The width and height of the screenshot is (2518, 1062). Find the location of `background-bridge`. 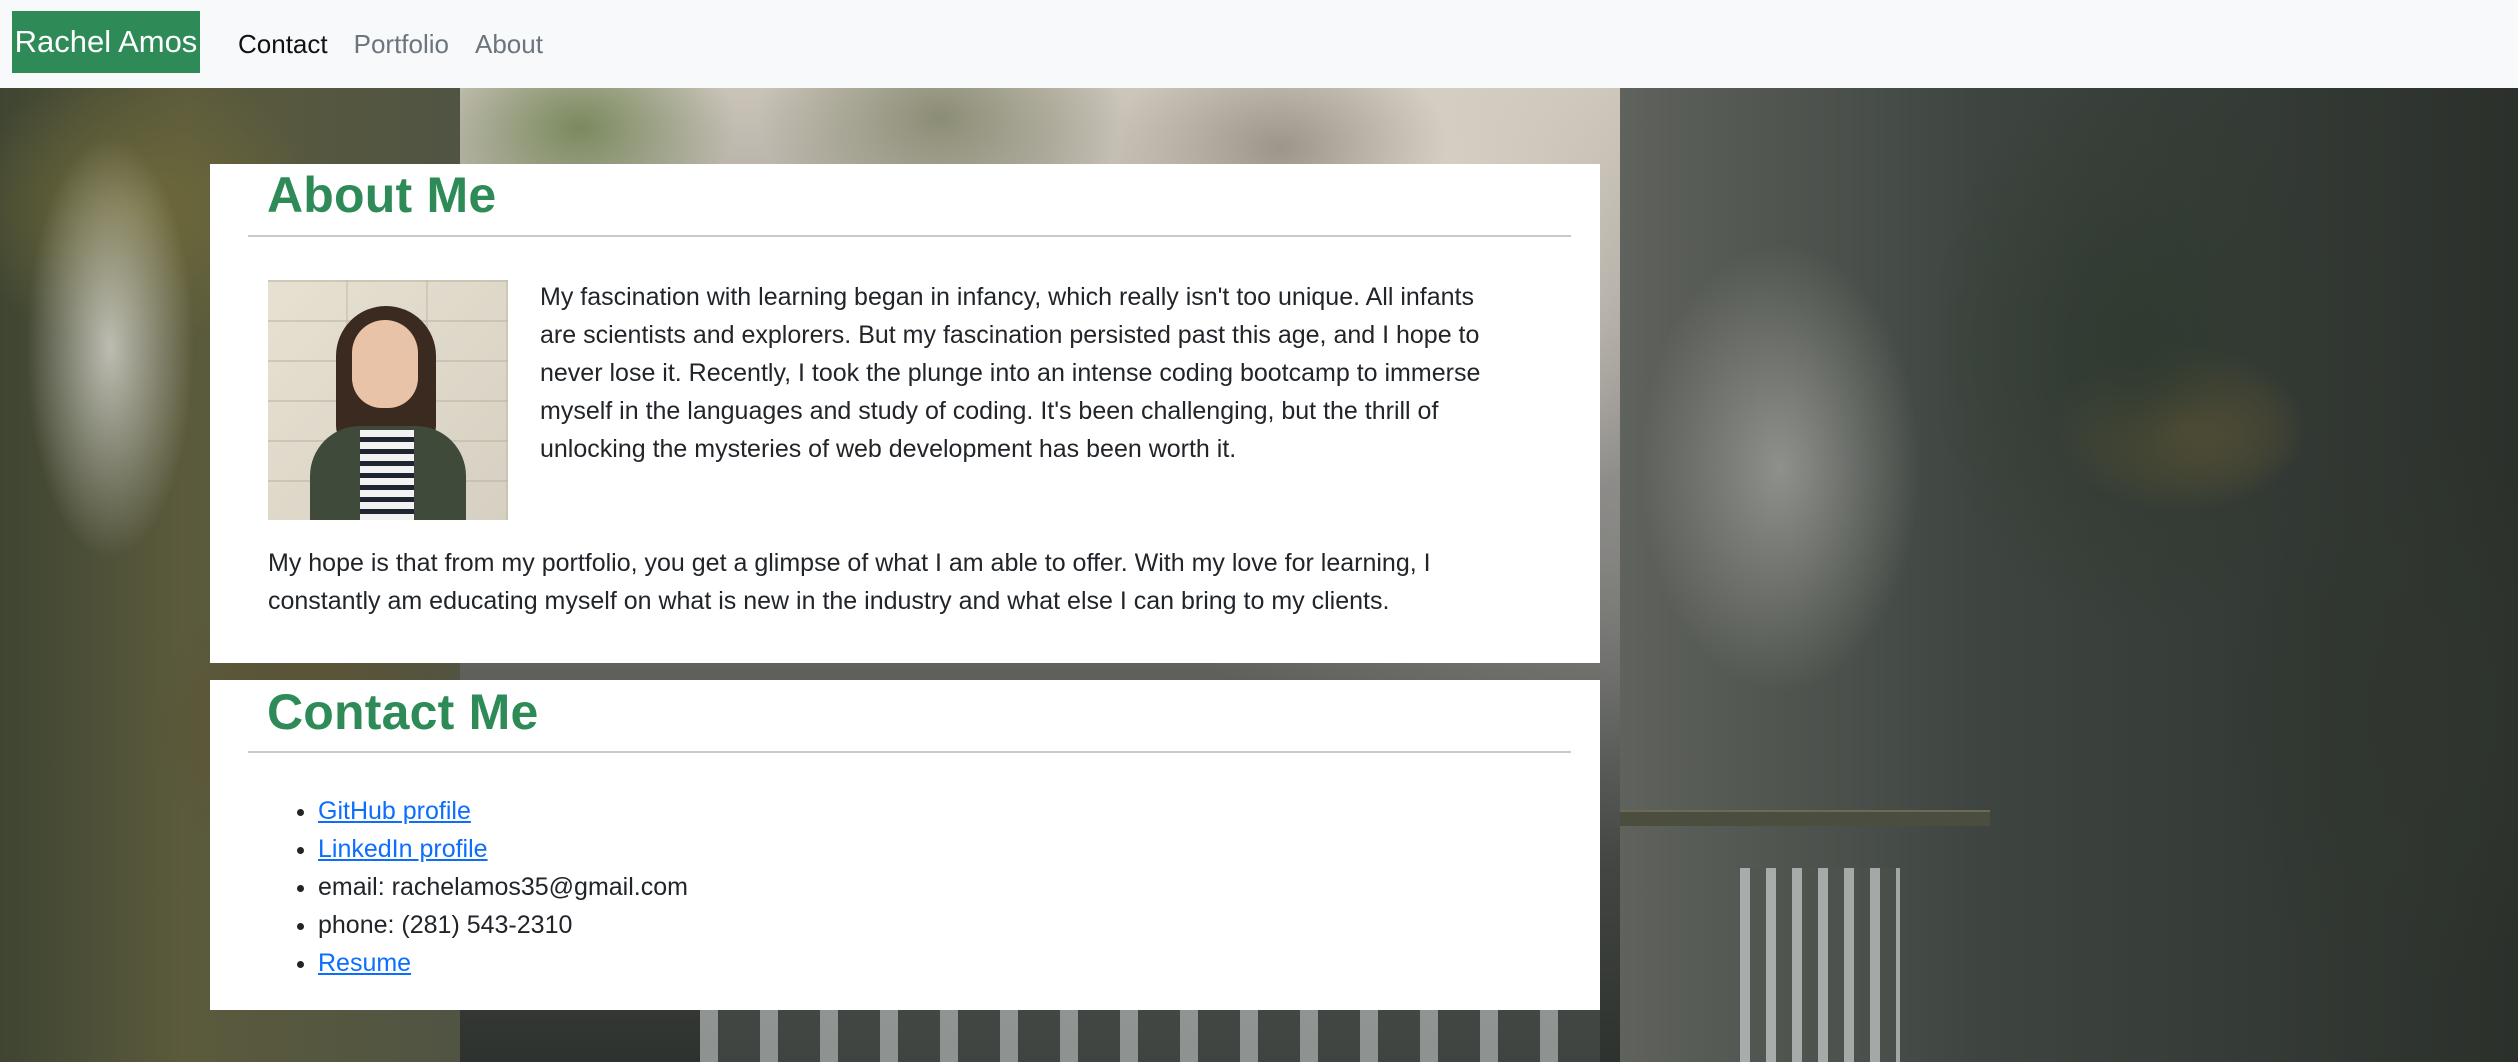

background-bridge is located at coordinates (1805, 818).